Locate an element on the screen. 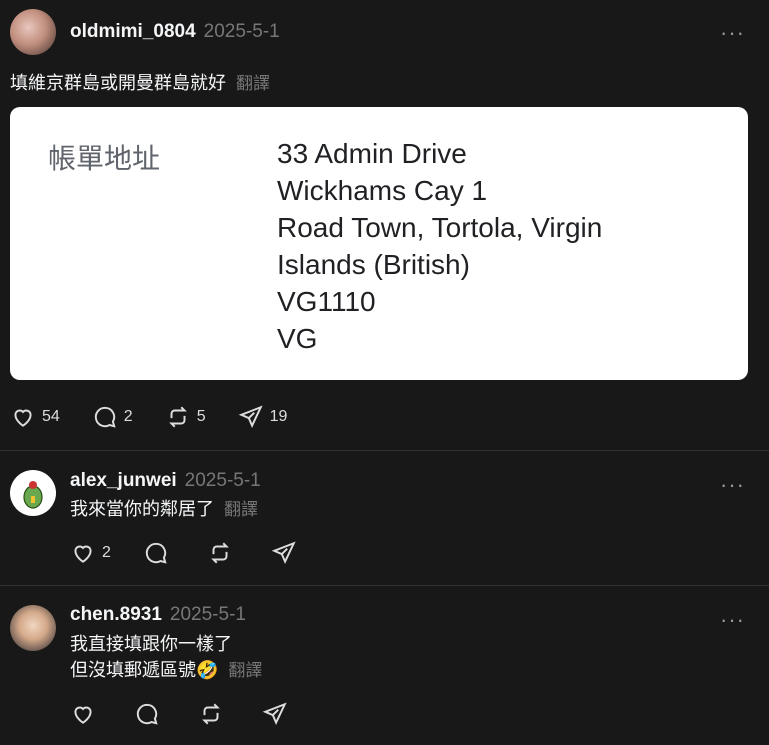 This screenshot has height=745, width=769. reply-actions is located at coordinates (198, 714).